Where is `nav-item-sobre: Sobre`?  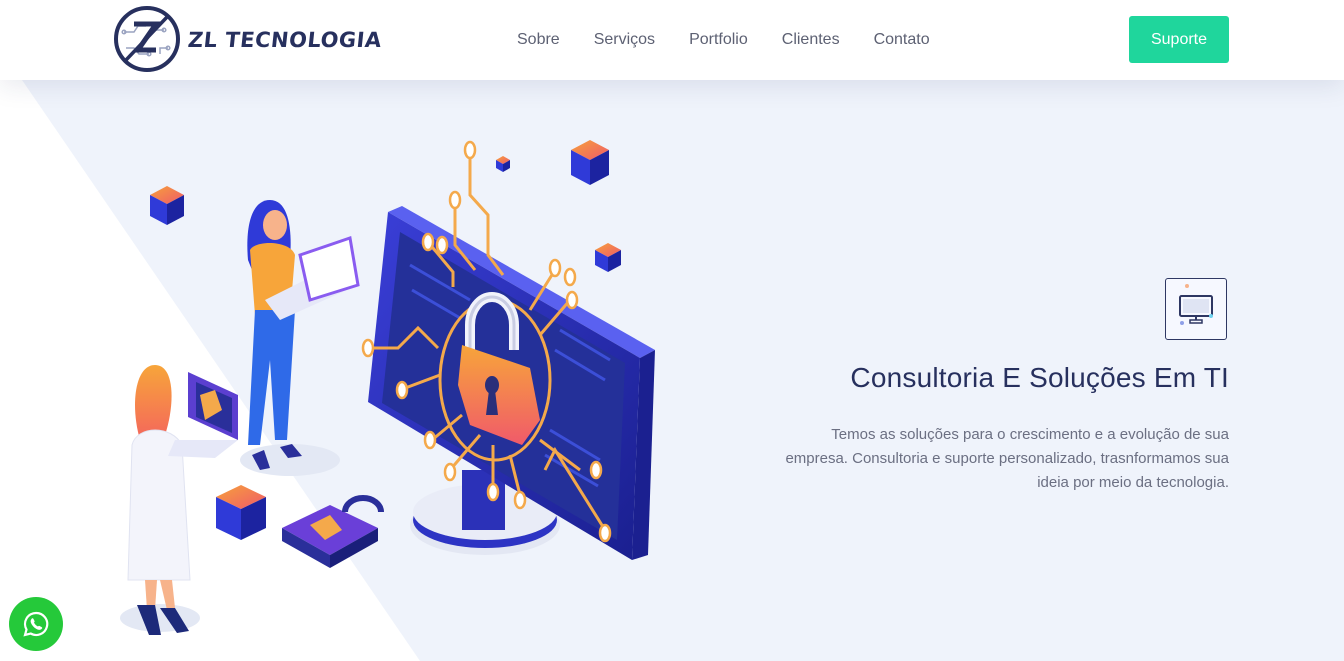
nav-item-sobre: Sobre is located at coordinates (538, 40).